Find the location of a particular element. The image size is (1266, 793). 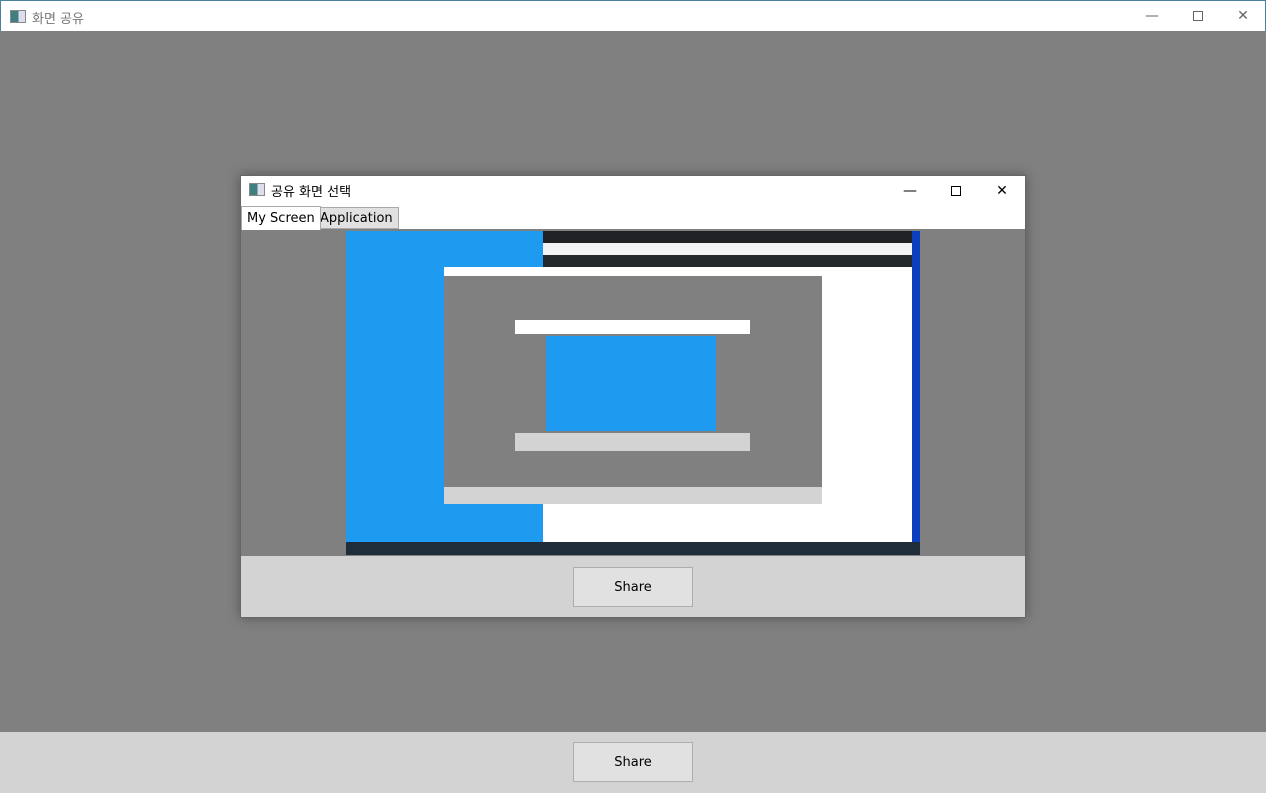

preview-nested-window is located at coordinates (633, 385).